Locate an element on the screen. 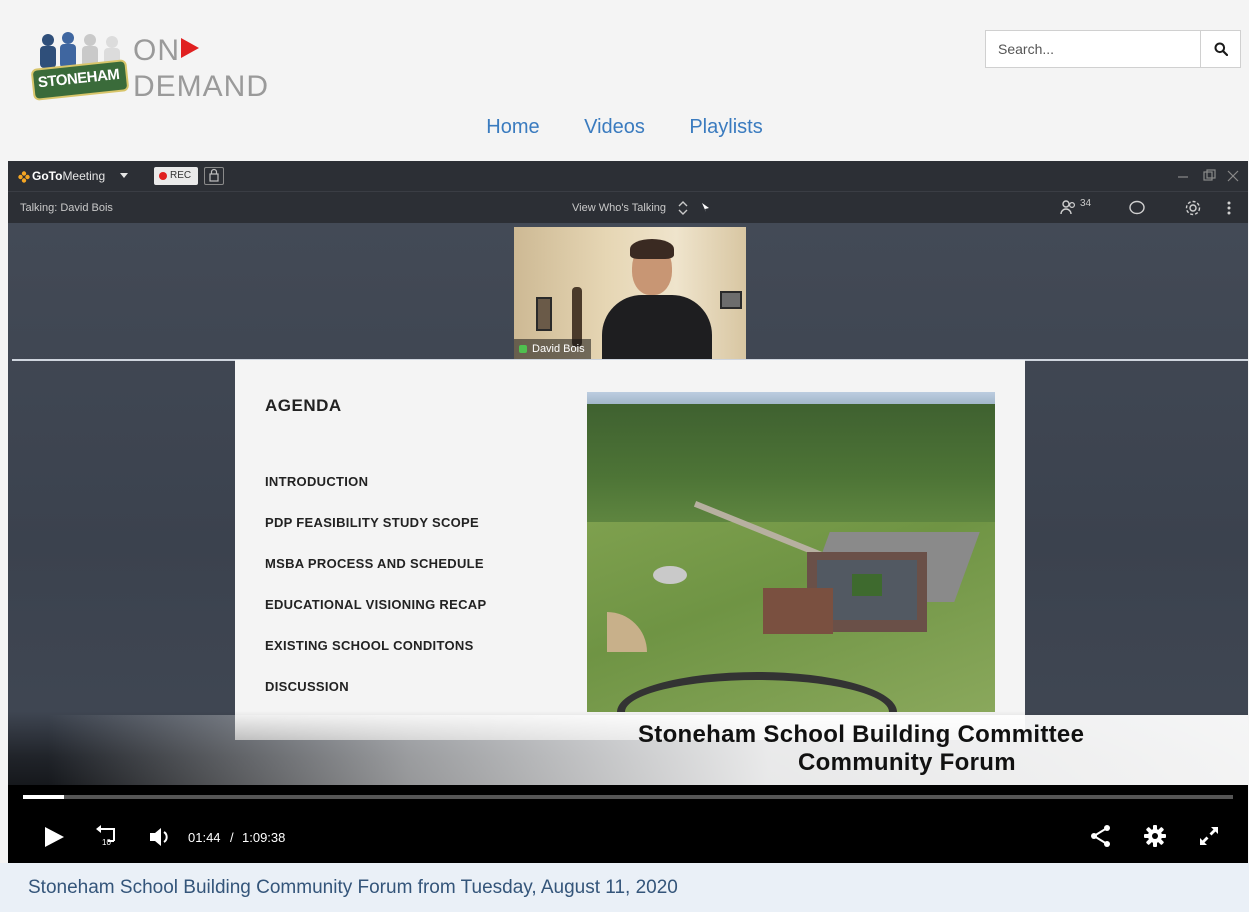 Image resolution: width=1249 pixels, height=912 pixels. agenda-item: PDP FEASIBILITY STUDY SCOPE is located at coordinates (372, 522).